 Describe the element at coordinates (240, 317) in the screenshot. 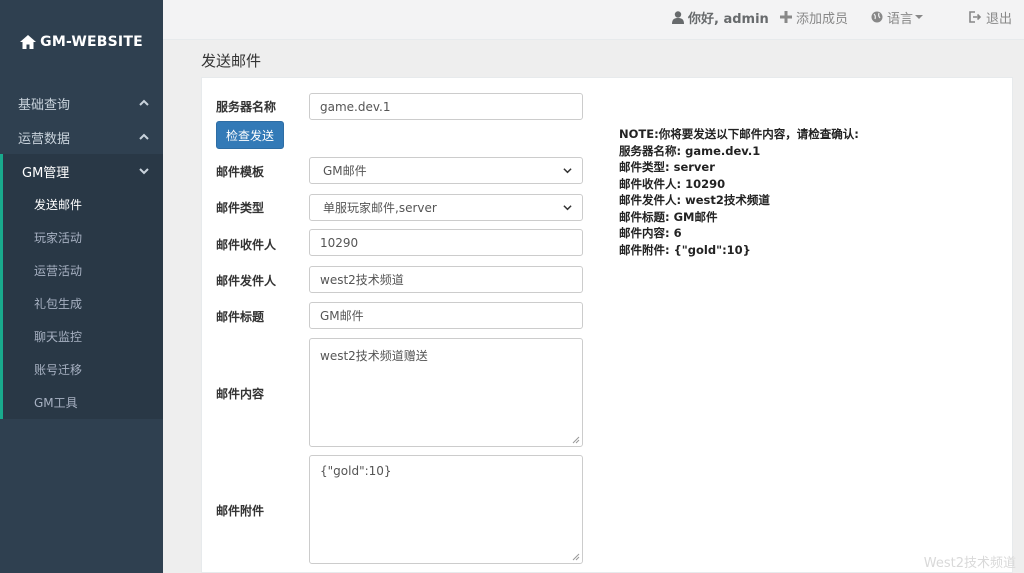

I see `subject-label: 邮件标题` at that location.